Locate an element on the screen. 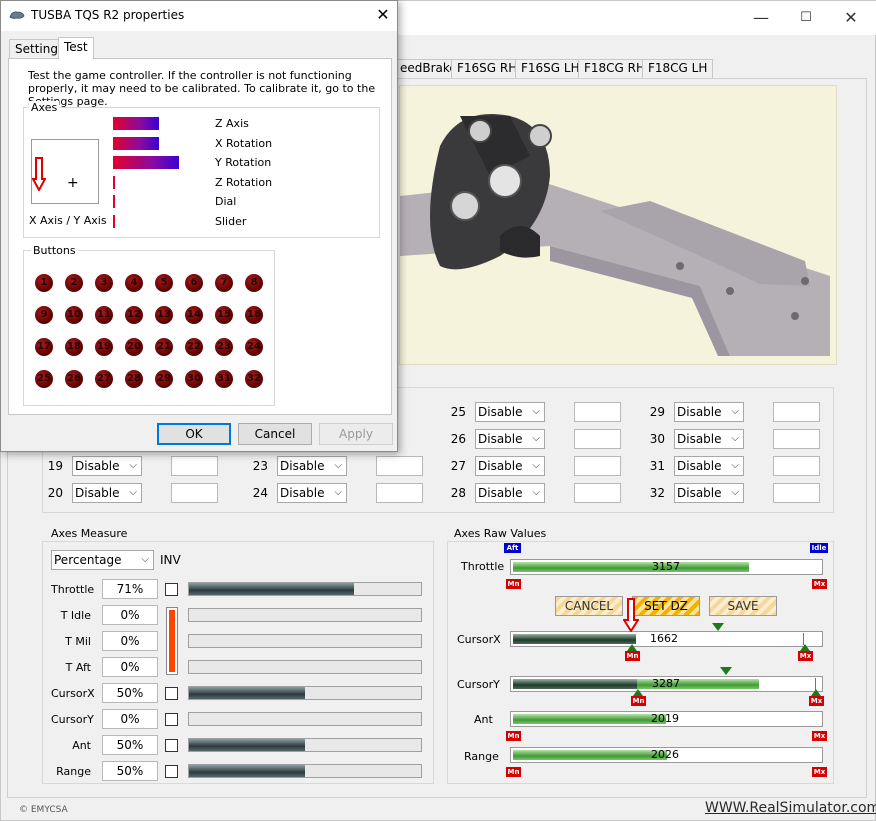 Image resolution: width=876 pixels, height=821 pixels. cursory-min-marker: Mn is located at coordinates (638, 701).